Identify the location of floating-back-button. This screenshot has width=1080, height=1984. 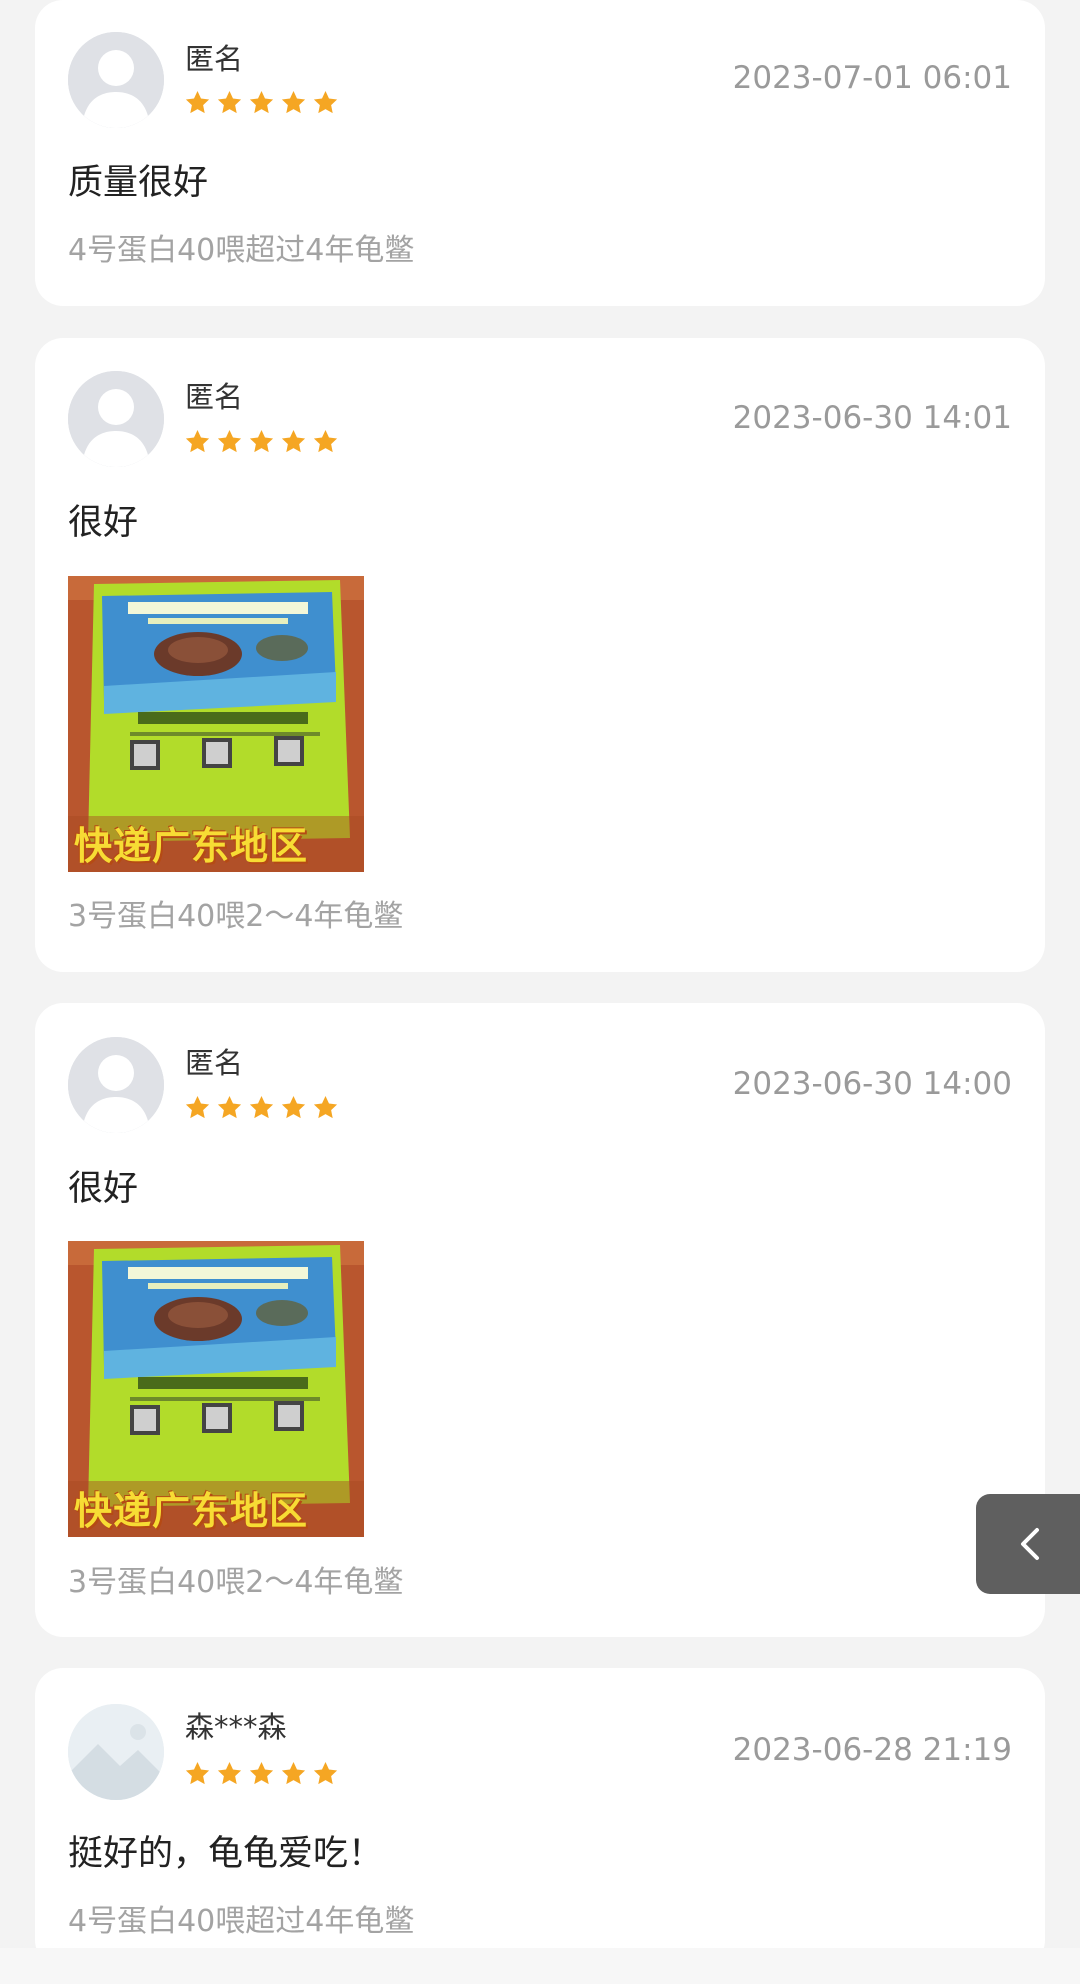
(1028, 1544).